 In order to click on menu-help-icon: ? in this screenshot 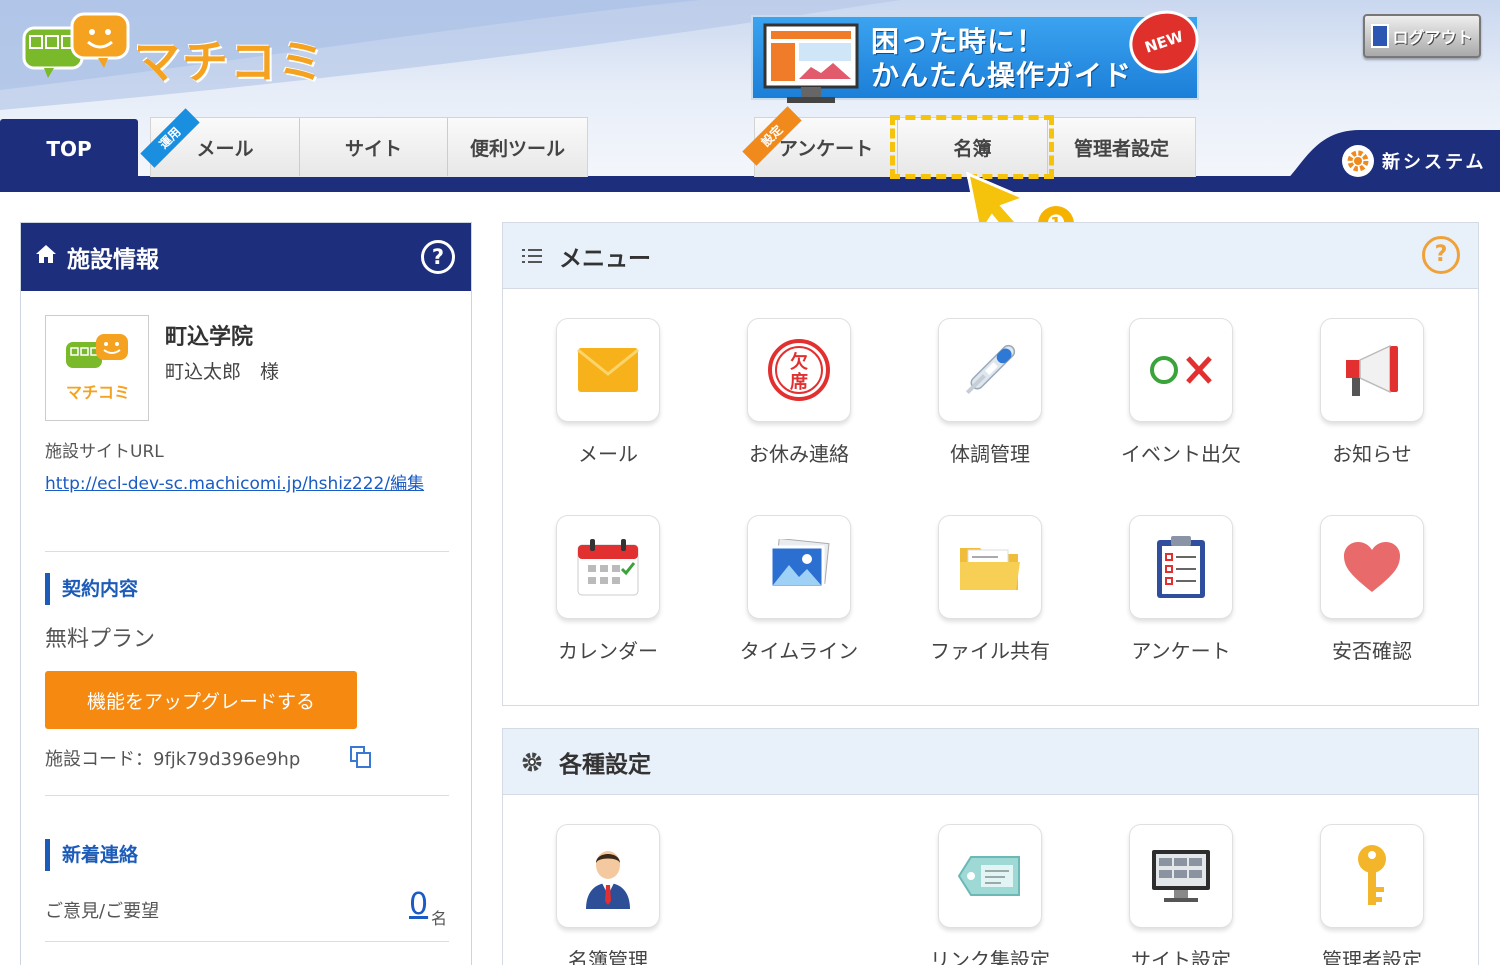, I will do `click(1441, 255)`.